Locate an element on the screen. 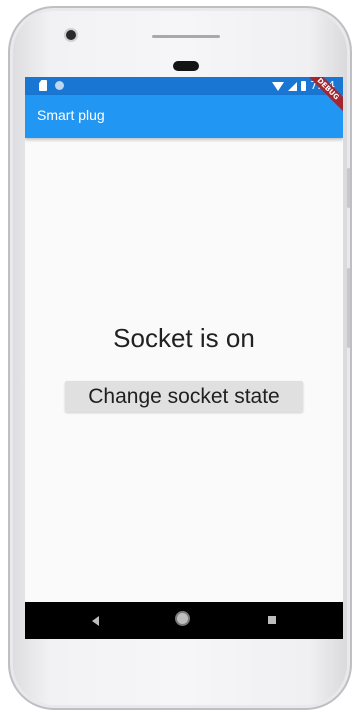  power-button is located at coordinates (348, 188).